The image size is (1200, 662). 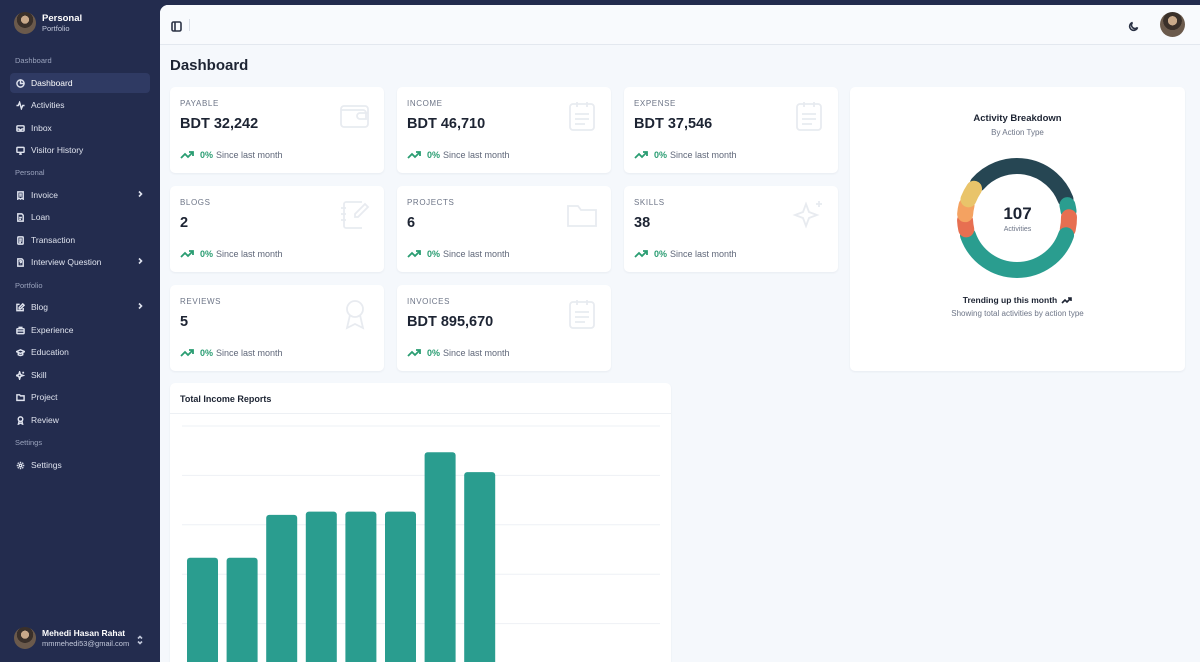 I want to click on chevrons-up-down-icon, so click(x=140, y=638).